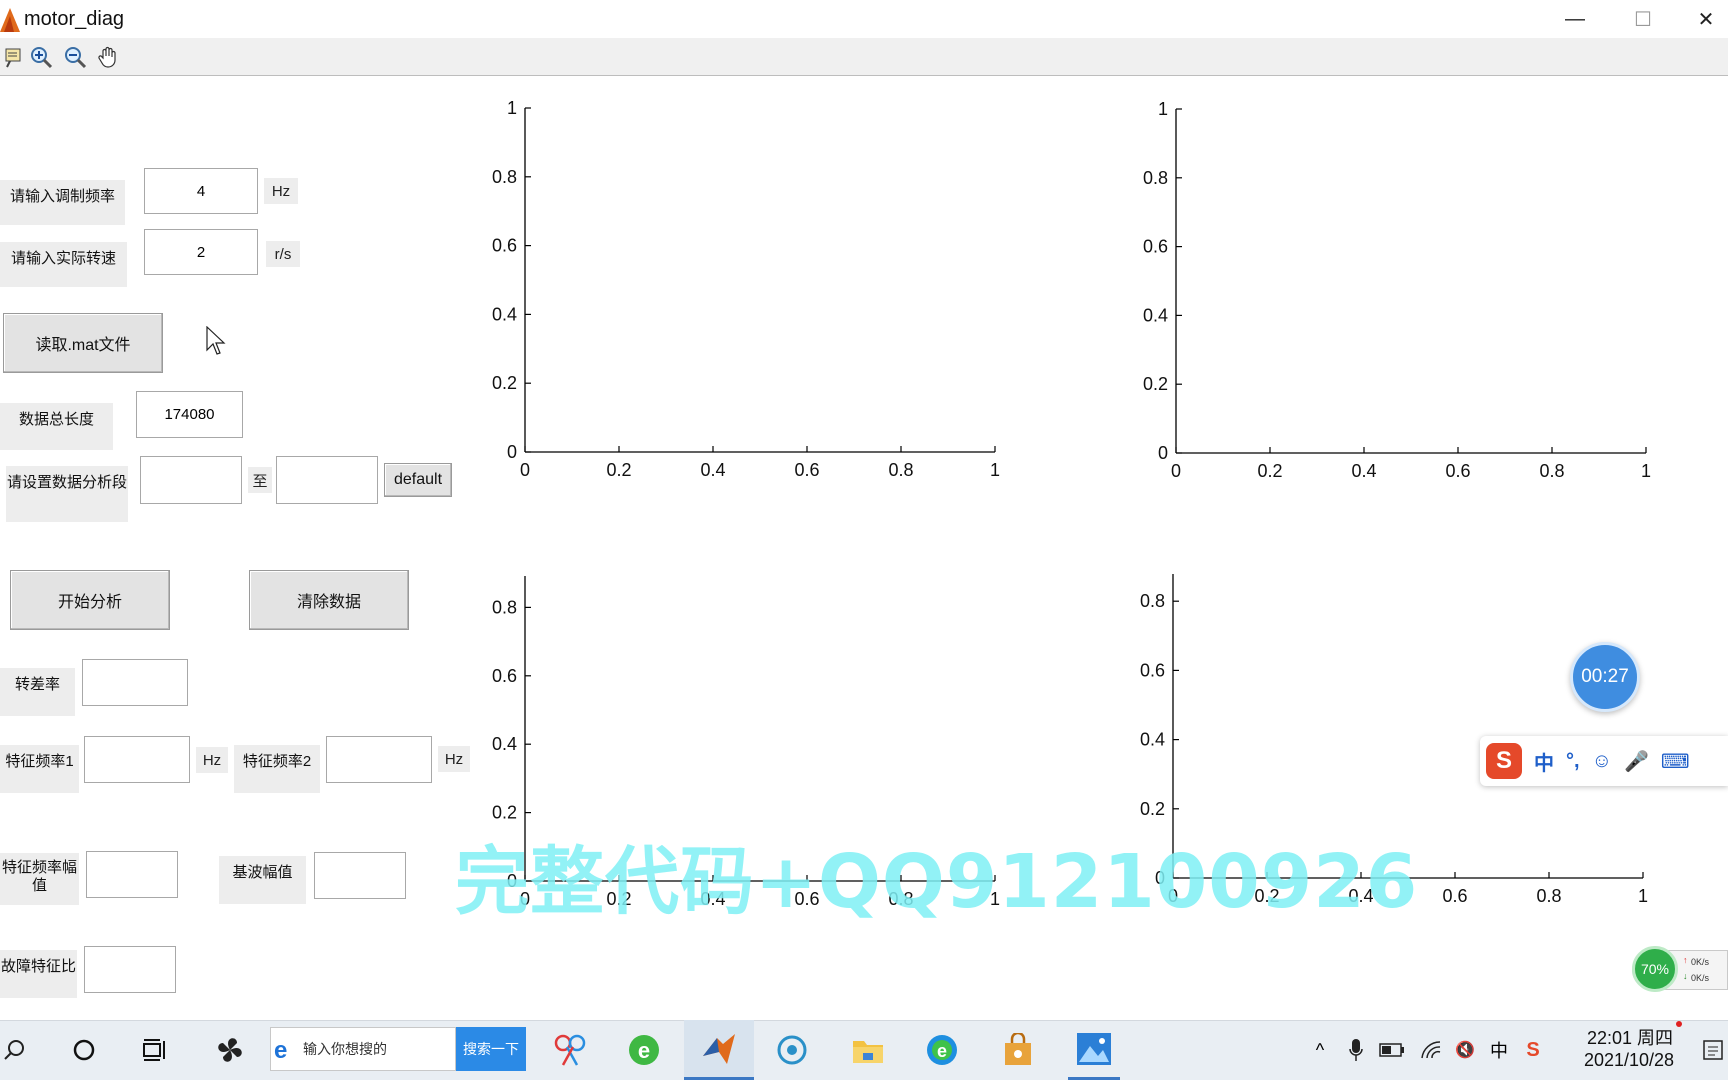 This screenshot has width=1728, height=1080. What do you see at coordinates (1713, 1050) in the screenshot?
I see `action-center-icon` at bounding box center [1713, 1050].